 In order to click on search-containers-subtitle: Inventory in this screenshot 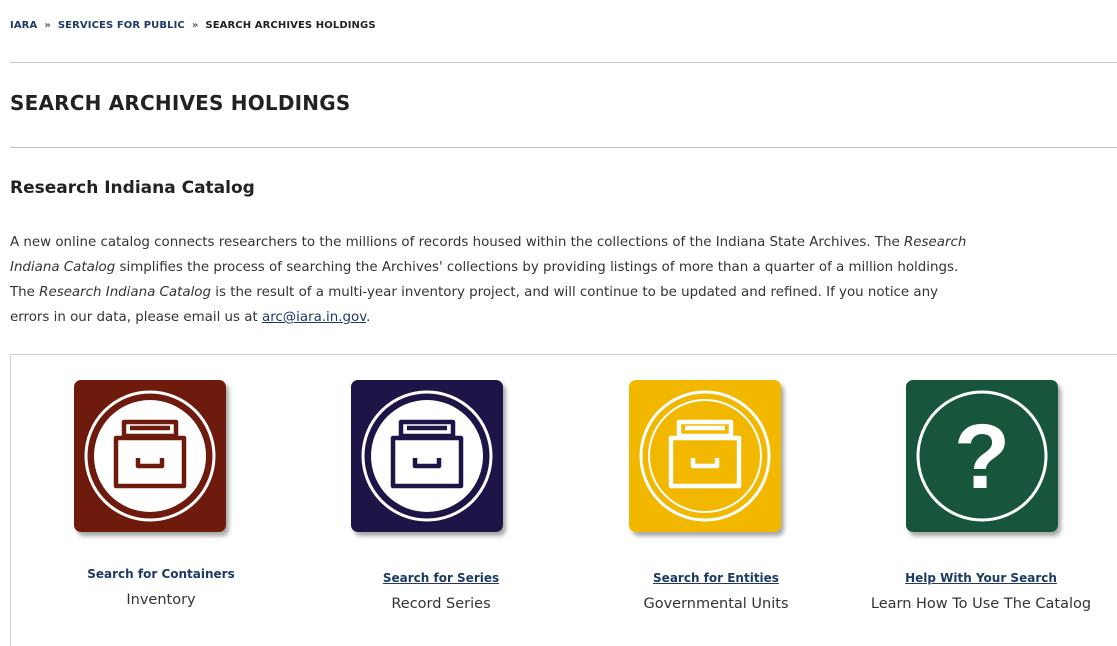, I will do `click(161, 600)`.